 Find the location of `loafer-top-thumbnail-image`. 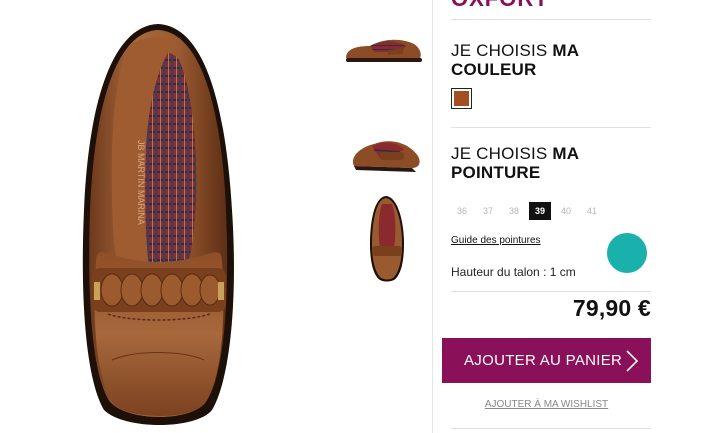

loafer-top-thumbnail-image is located at coordinates (387, 239).